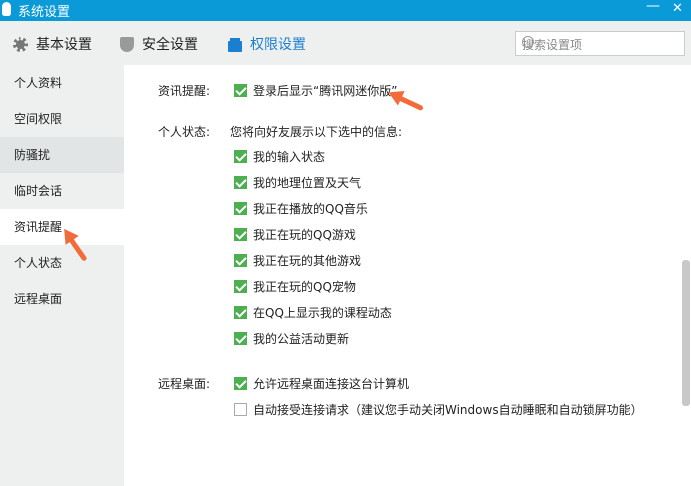  What do you see at coordinates (64, 45) in the screenshot?
I see `tab-label: 基本设置` at bounding box center [64, 45].